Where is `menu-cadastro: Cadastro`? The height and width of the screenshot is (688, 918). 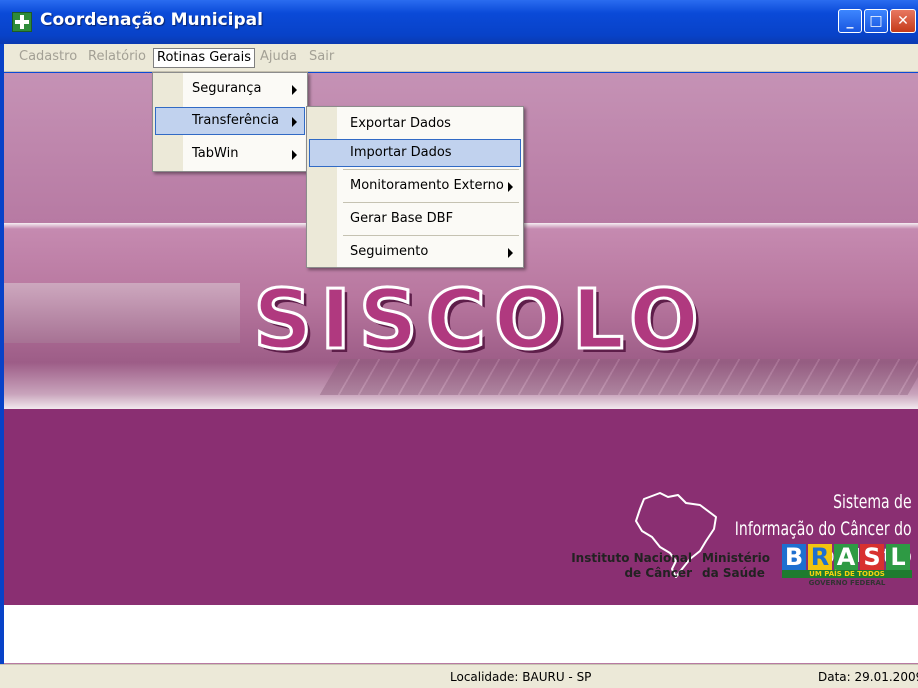 menu-cadastro: Cadastro is located at coordinates (48, 58).